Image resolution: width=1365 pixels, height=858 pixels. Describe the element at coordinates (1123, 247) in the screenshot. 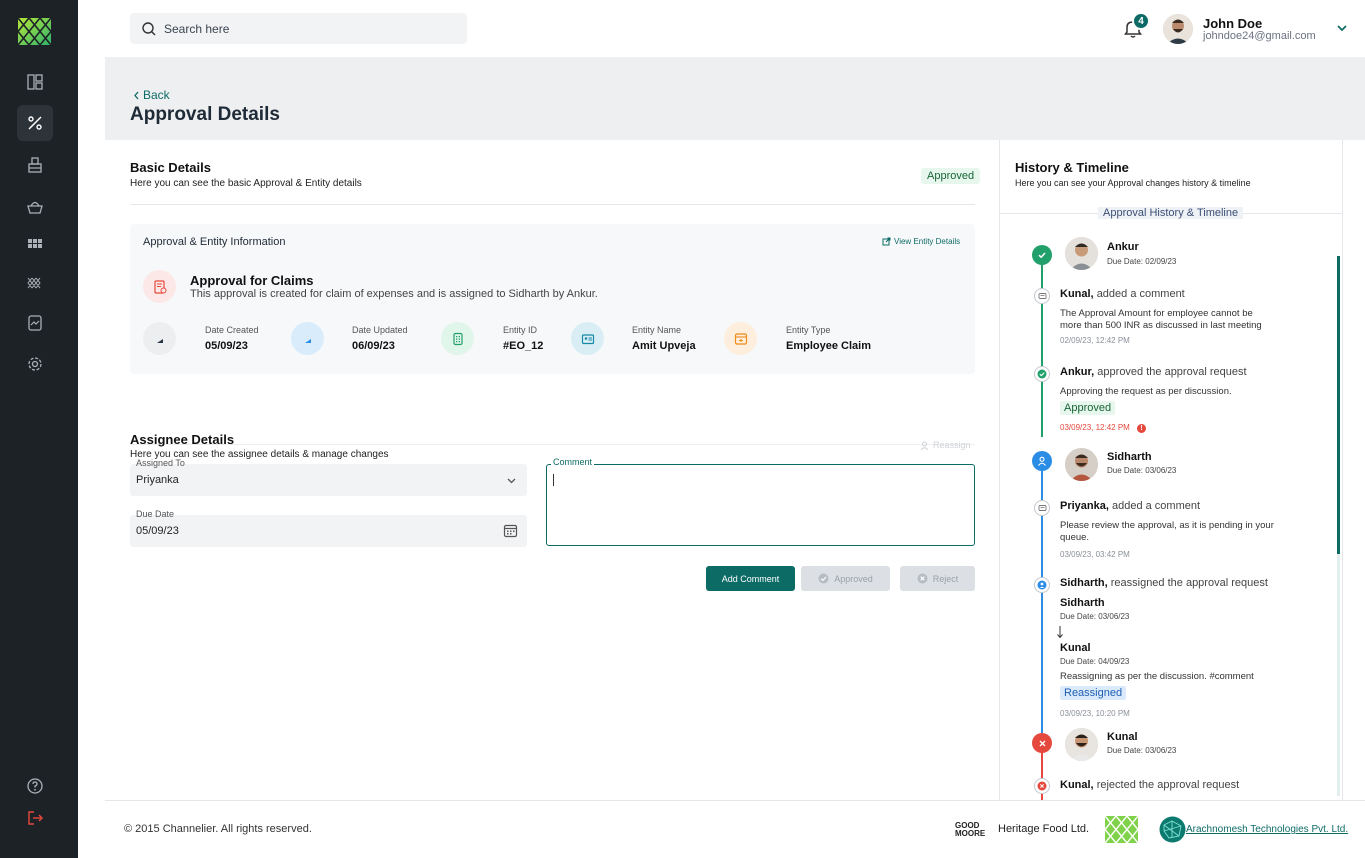

I see `timeline-name: Ankur` at that location.